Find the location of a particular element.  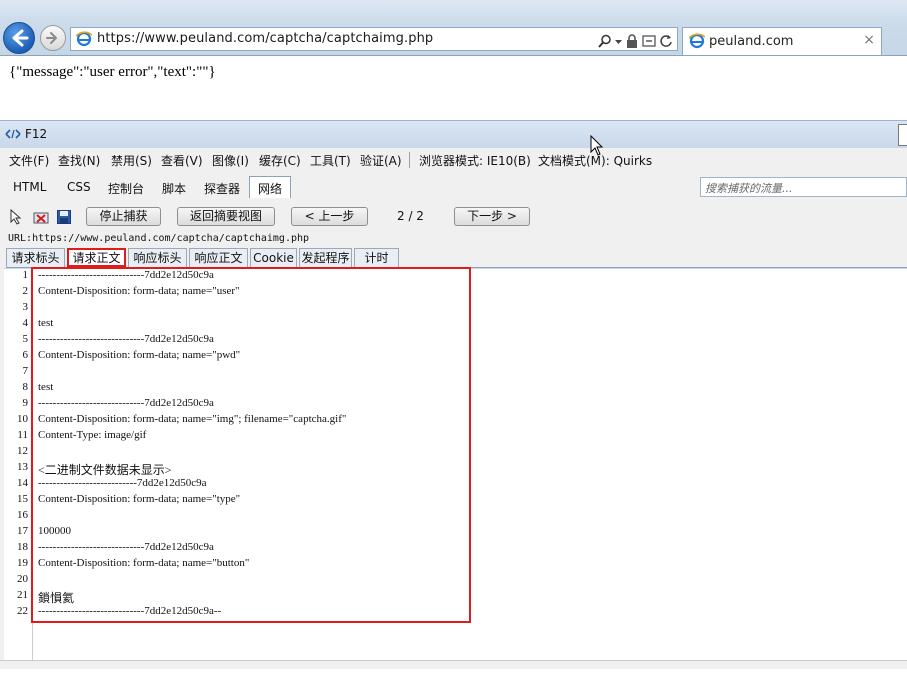

line-number: 11 is located at coordinates (22, 435).